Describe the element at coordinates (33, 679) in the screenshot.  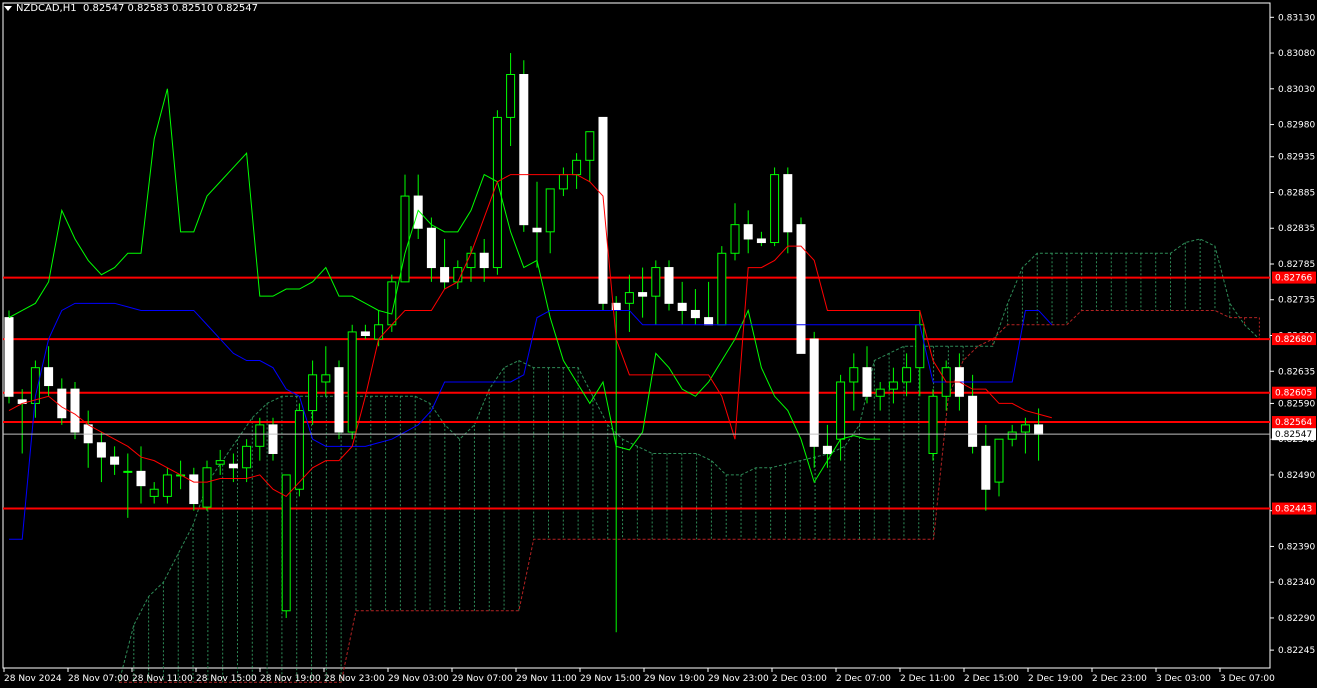
I see `x-tick-label: 28 Nov 2024` at that location.